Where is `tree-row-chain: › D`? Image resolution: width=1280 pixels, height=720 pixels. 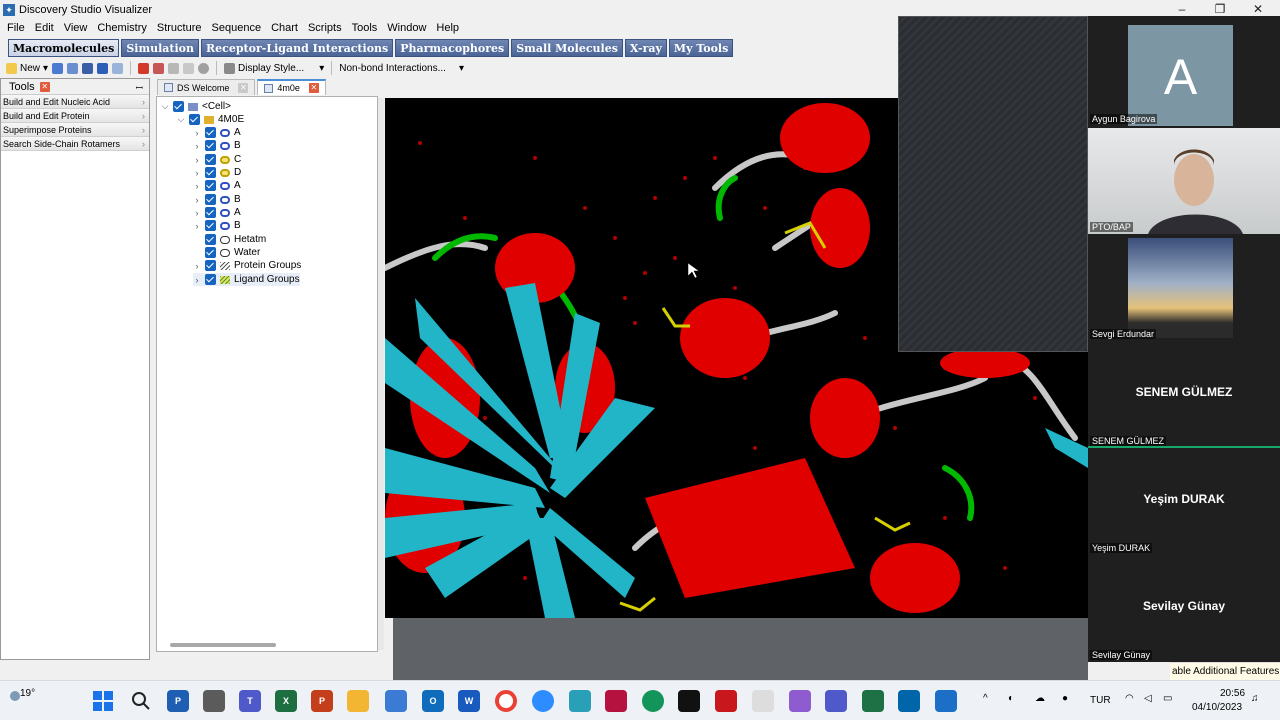
tree-row-chain: › D is located at coordinates (217, 172).